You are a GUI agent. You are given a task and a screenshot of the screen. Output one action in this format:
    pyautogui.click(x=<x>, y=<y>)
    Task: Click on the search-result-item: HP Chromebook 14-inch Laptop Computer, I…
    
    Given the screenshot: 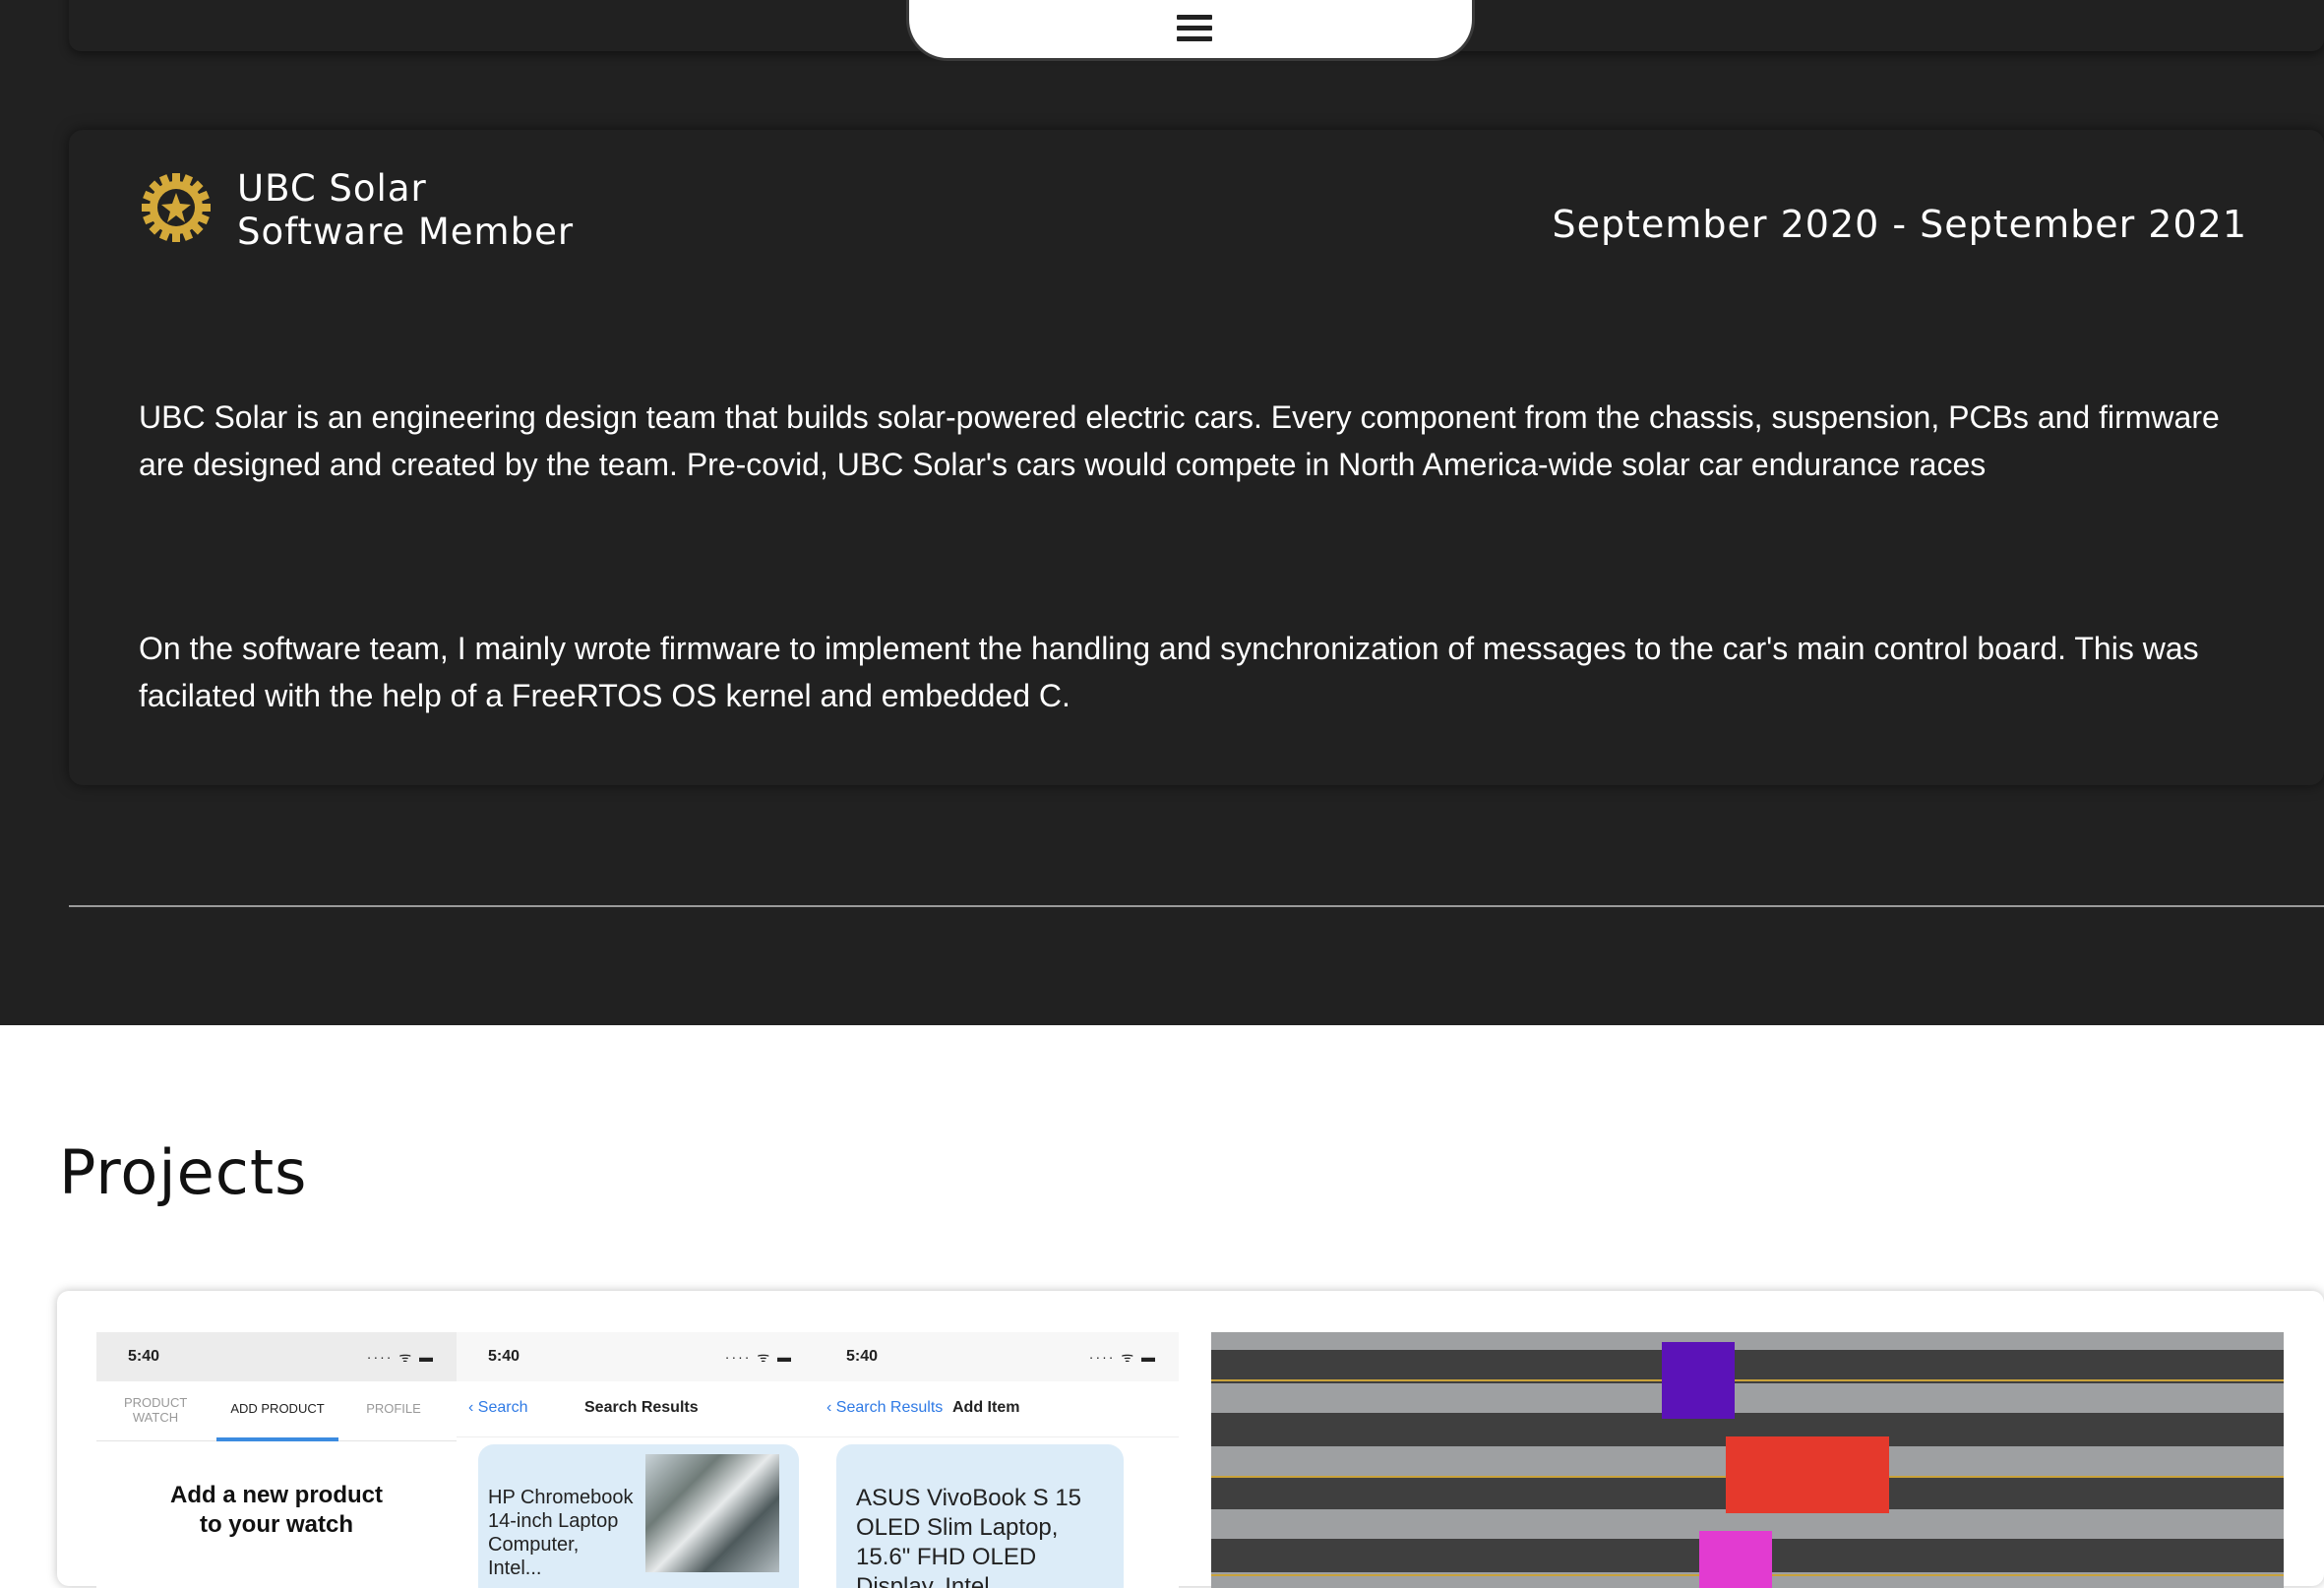 What is the action you would take?
    pyautogui.click(x=638, y=1516)
    